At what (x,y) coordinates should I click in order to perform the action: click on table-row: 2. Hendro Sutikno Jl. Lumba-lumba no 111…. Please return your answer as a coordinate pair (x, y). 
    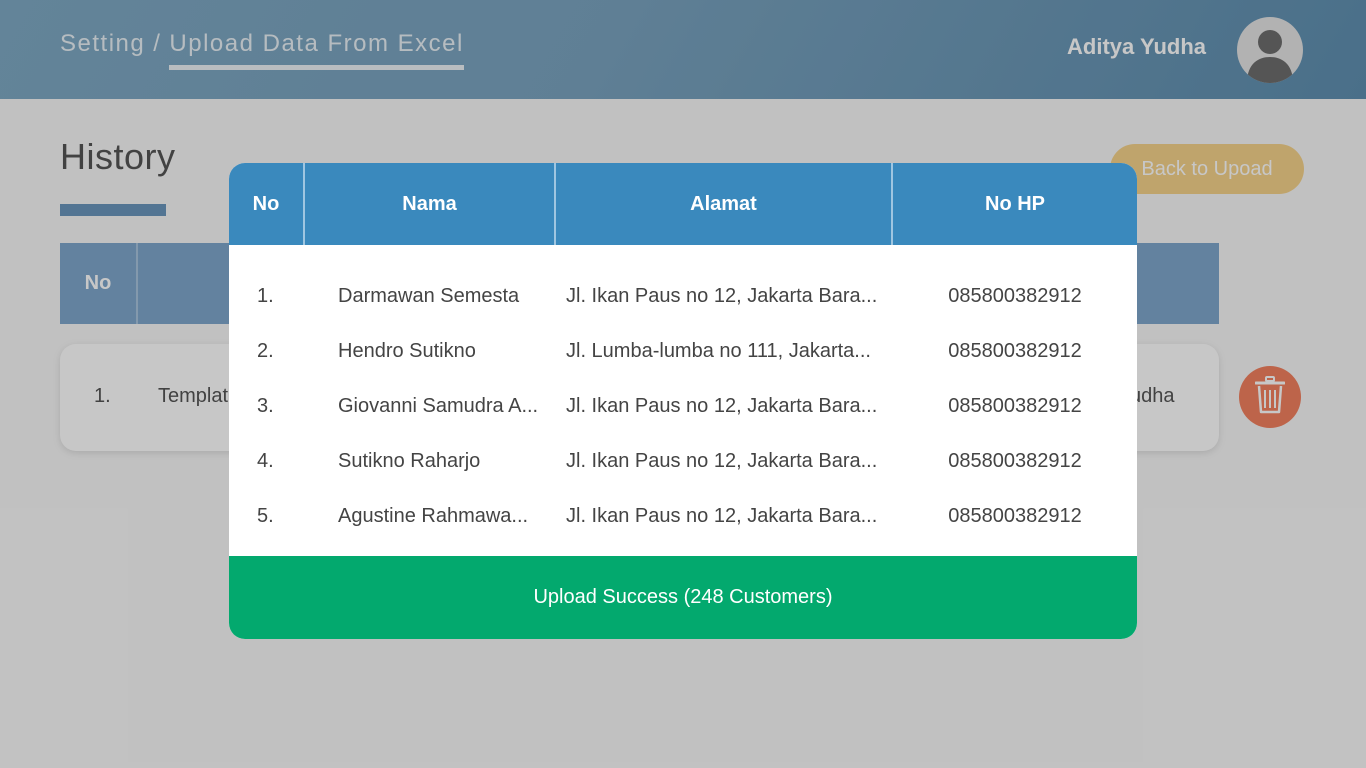
    Looking at the image, I should click on (683, 351).